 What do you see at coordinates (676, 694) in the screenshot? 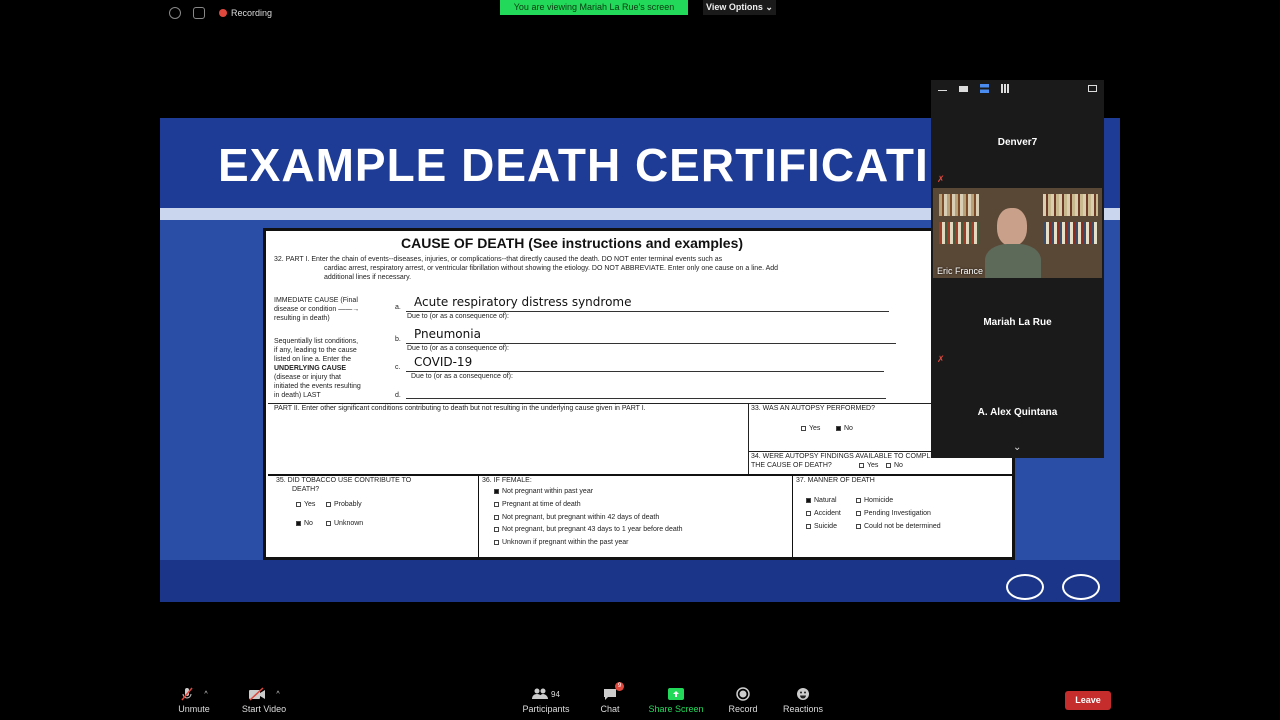
I see `share-screen-icon` at bounding box center [676, 694].